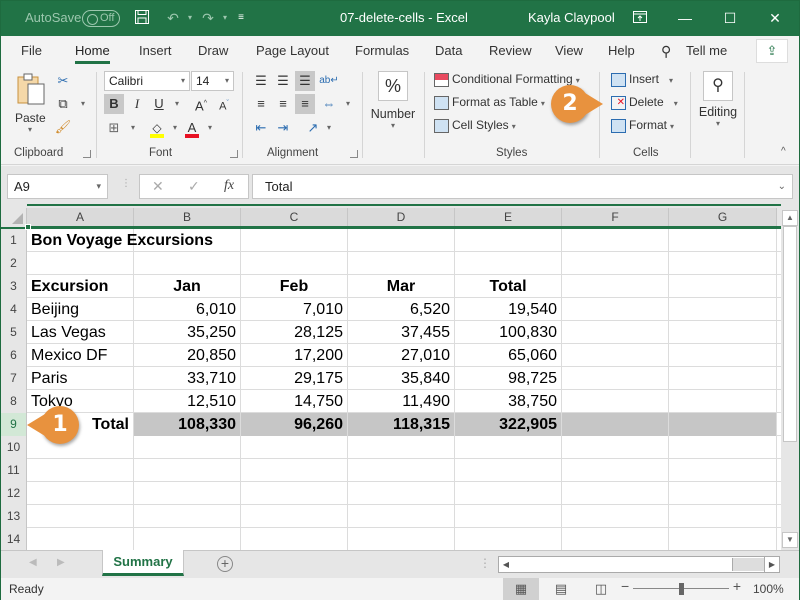 Image resolution: width=800 pixels, height=600 pixels. What do you see at coordinates (14, 309) in the screenshot?
I see `row-header: 4` at bounding box center [14, 309].